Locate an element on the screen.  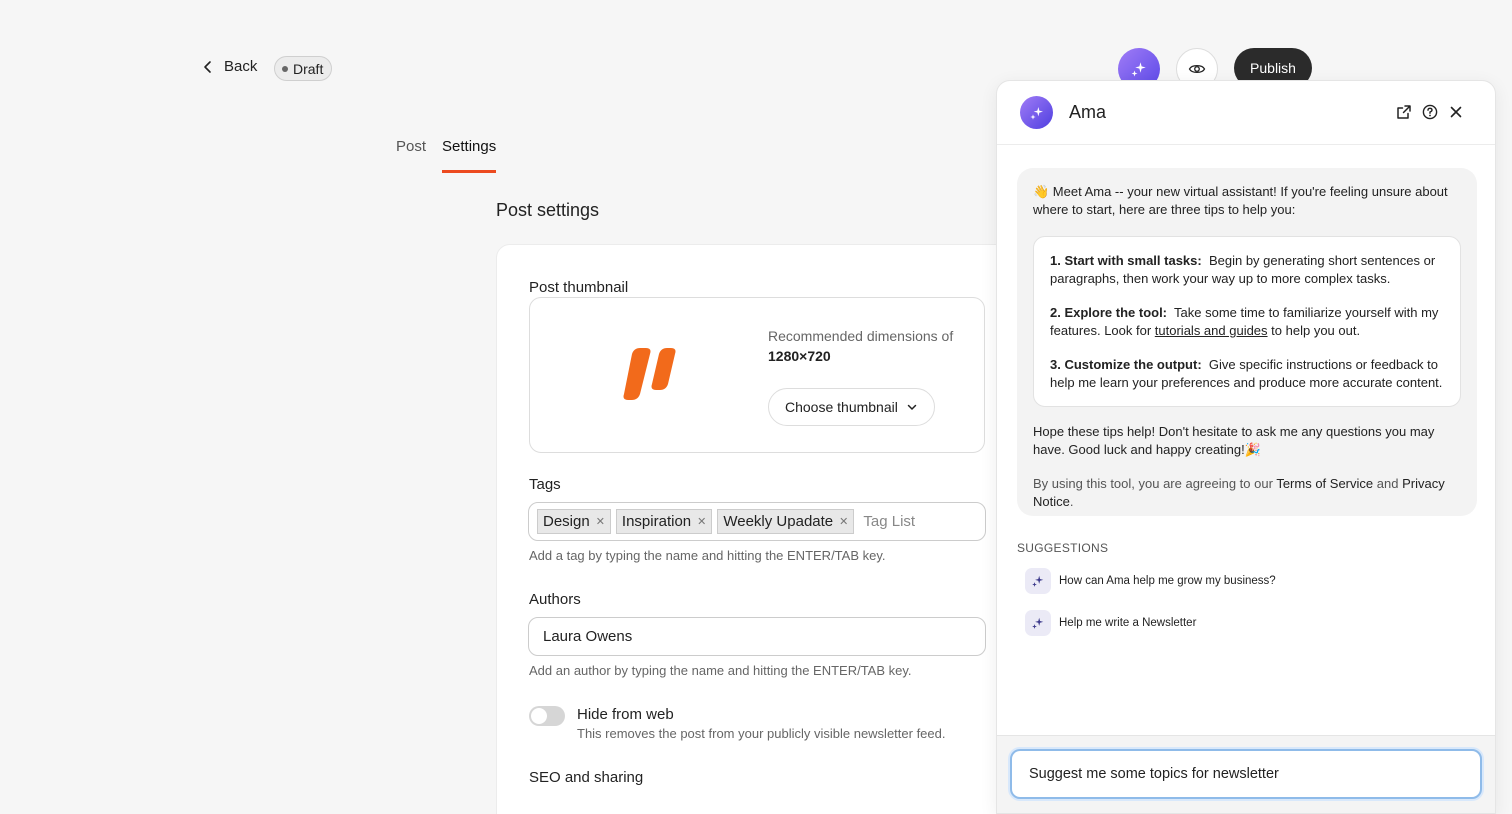
external-link-icon is located at coordinates (1404, 112).